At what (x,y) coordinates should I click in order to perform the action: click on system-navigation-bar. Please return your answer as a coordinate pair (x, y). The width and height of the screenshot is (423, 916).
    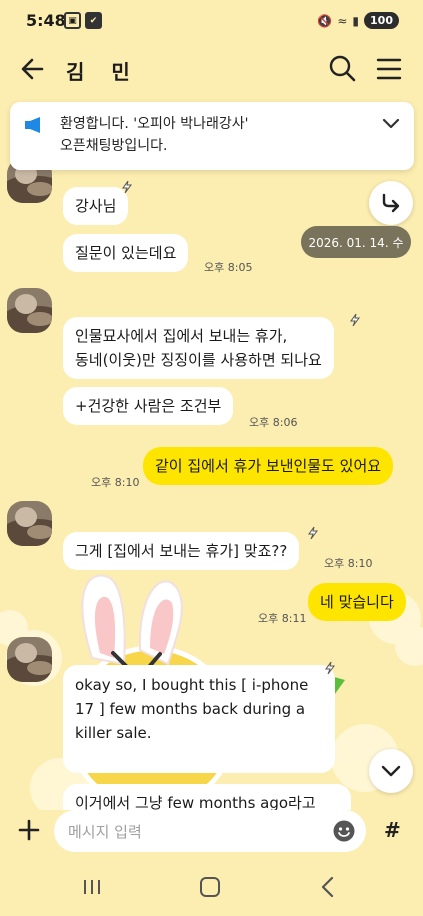
    Looking at the image, I should click on (211, 886).